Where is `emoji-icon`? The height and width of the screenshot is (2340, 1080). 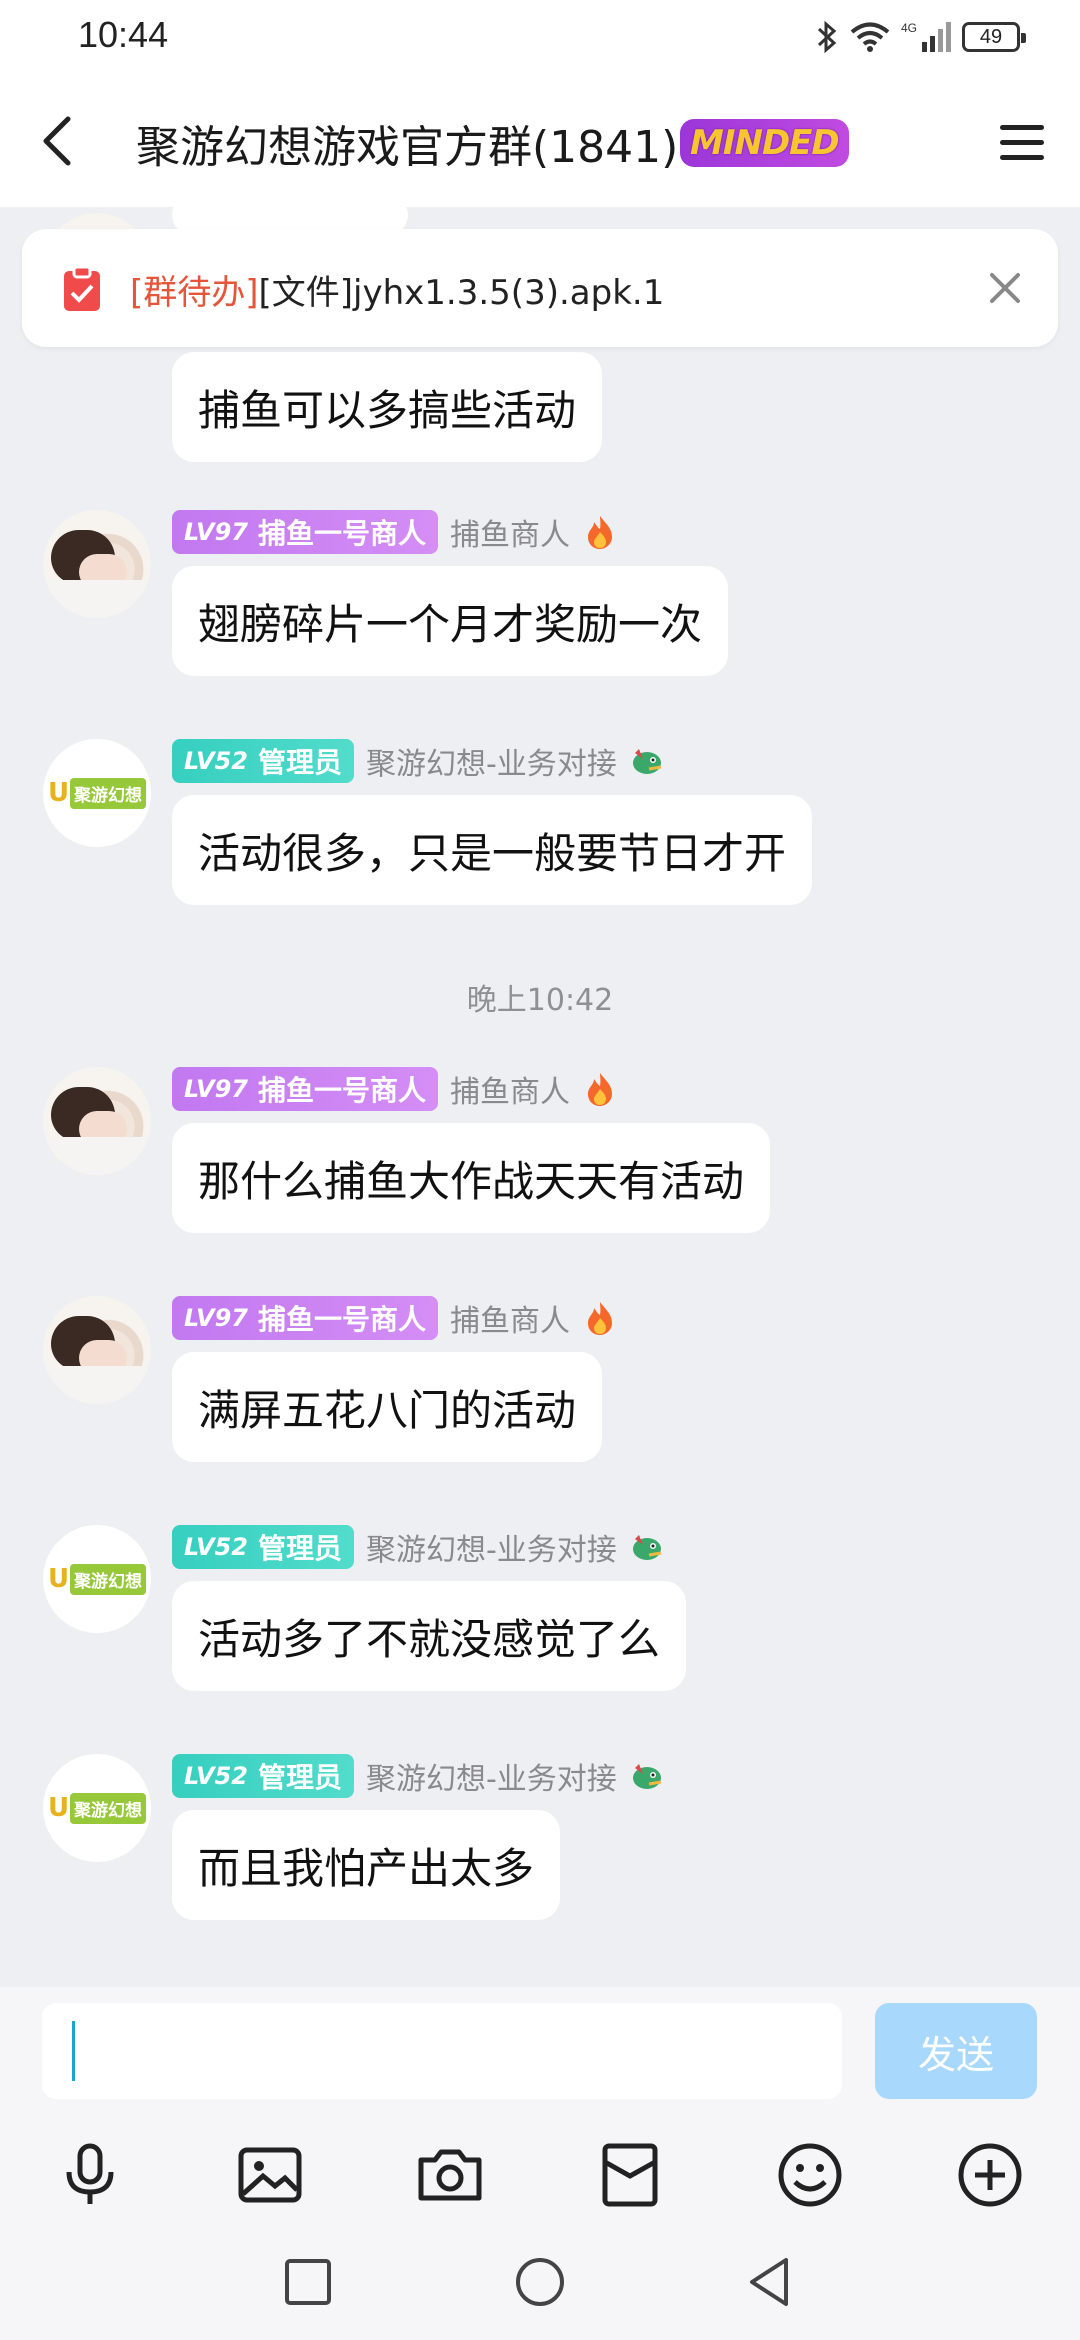 emoji-icon is located at coordinates (810, 2175).